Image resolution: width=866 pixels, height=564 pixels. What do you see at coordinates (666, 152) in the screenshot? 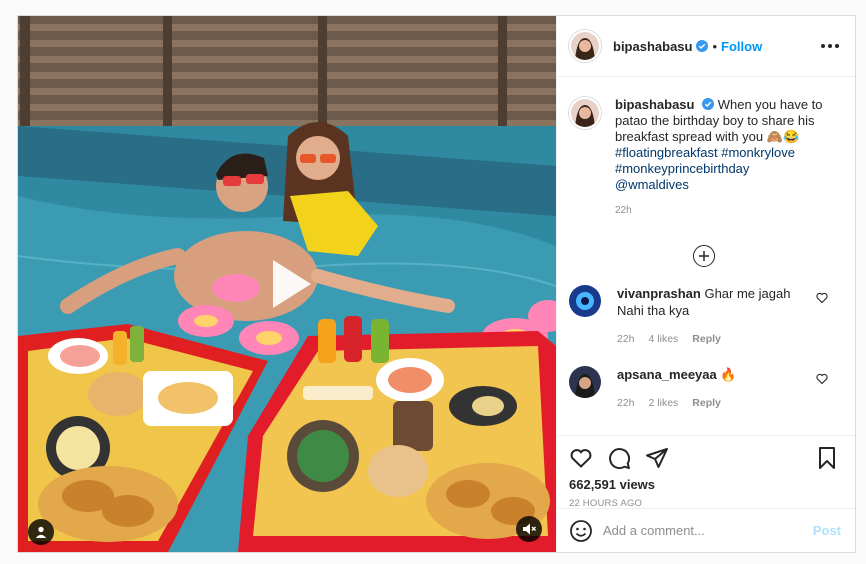
I see `hashtag-link: #floatingbreakfast` at bounding box center [666, 152].